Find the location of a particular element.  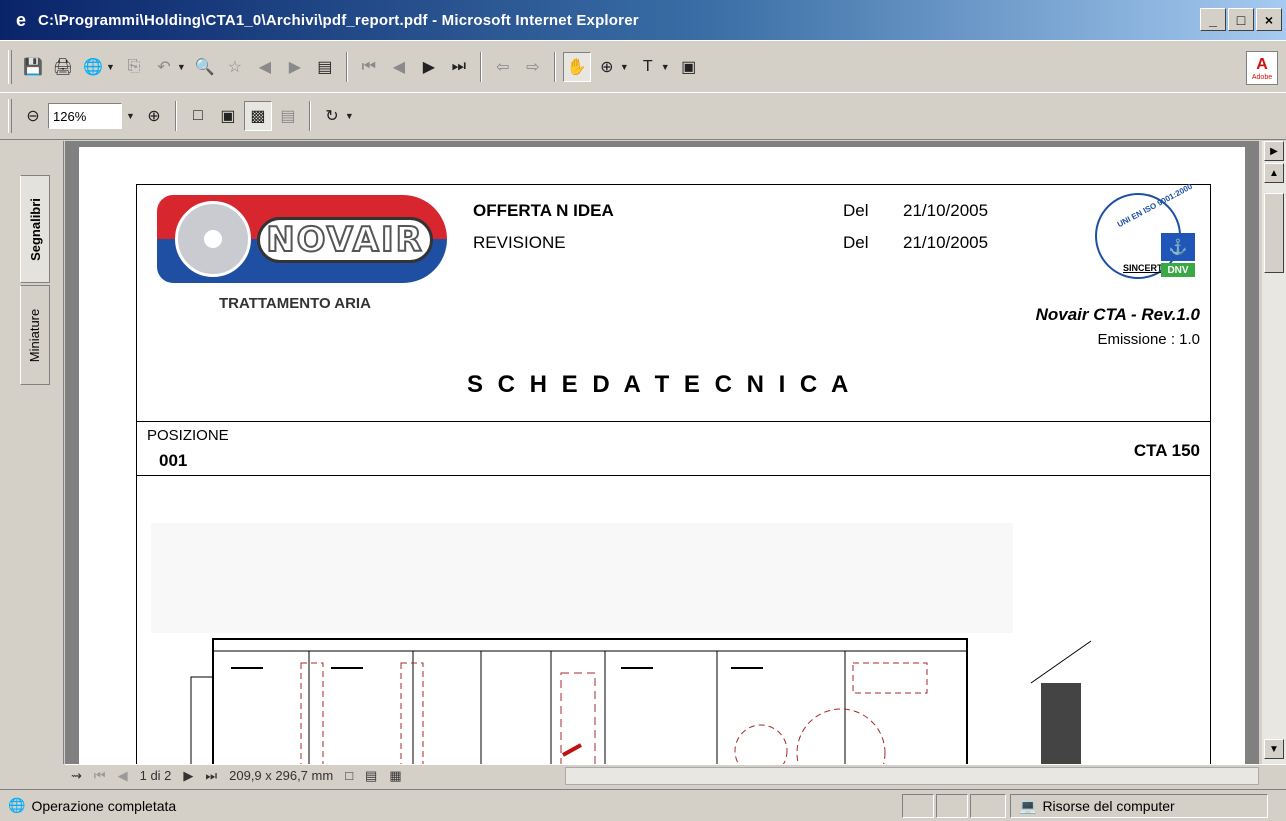

split-view-icon: ⇝ is located at coordinates (76, 776).